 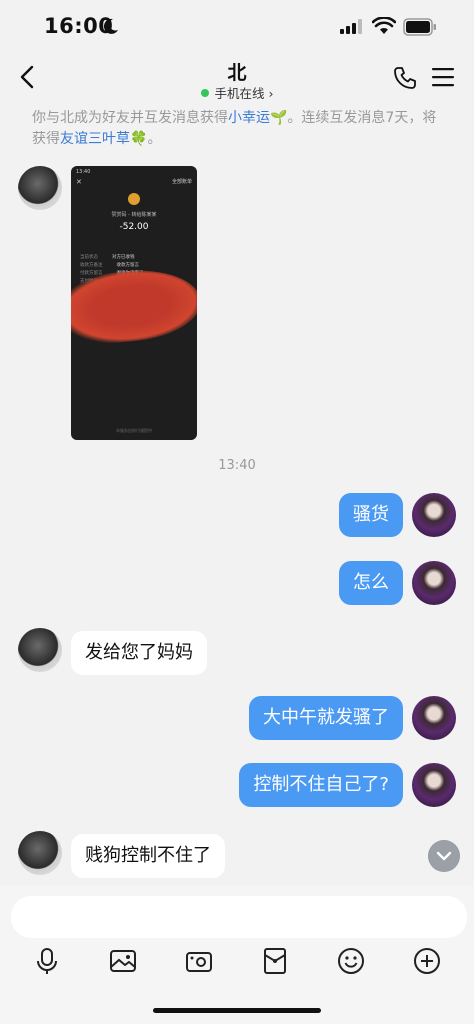 What do you see at coordinates (384, 25) in the screenshot?
I see `wifi-icon` at bounding box center [384, 25].